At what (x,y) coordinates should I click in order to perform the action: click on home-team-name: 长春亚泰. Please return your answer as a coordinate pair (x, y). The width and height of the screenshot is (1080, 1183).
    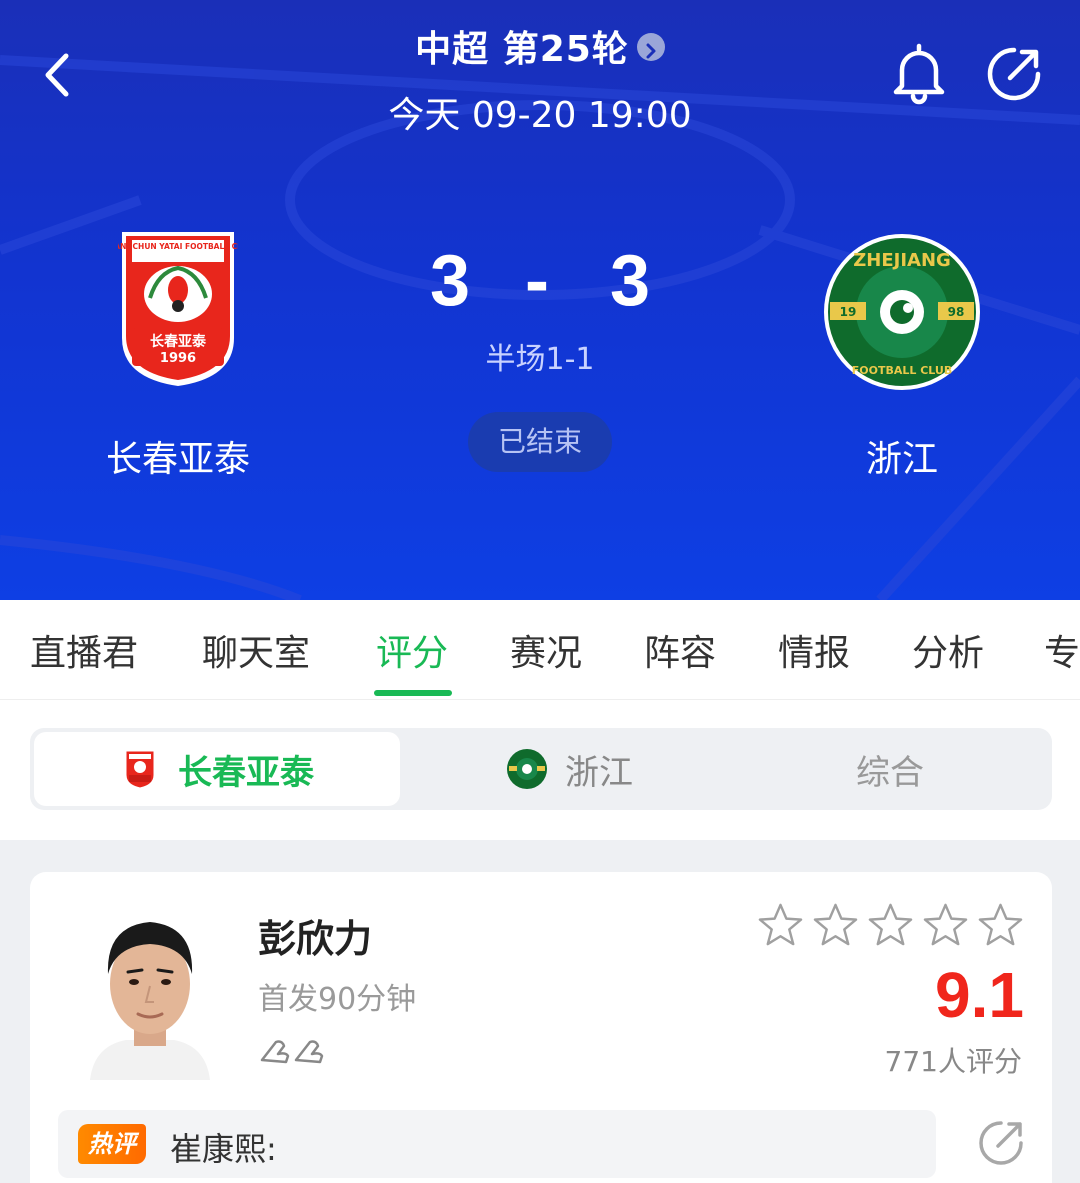
    Looking at the image, I should click on (178, 456).